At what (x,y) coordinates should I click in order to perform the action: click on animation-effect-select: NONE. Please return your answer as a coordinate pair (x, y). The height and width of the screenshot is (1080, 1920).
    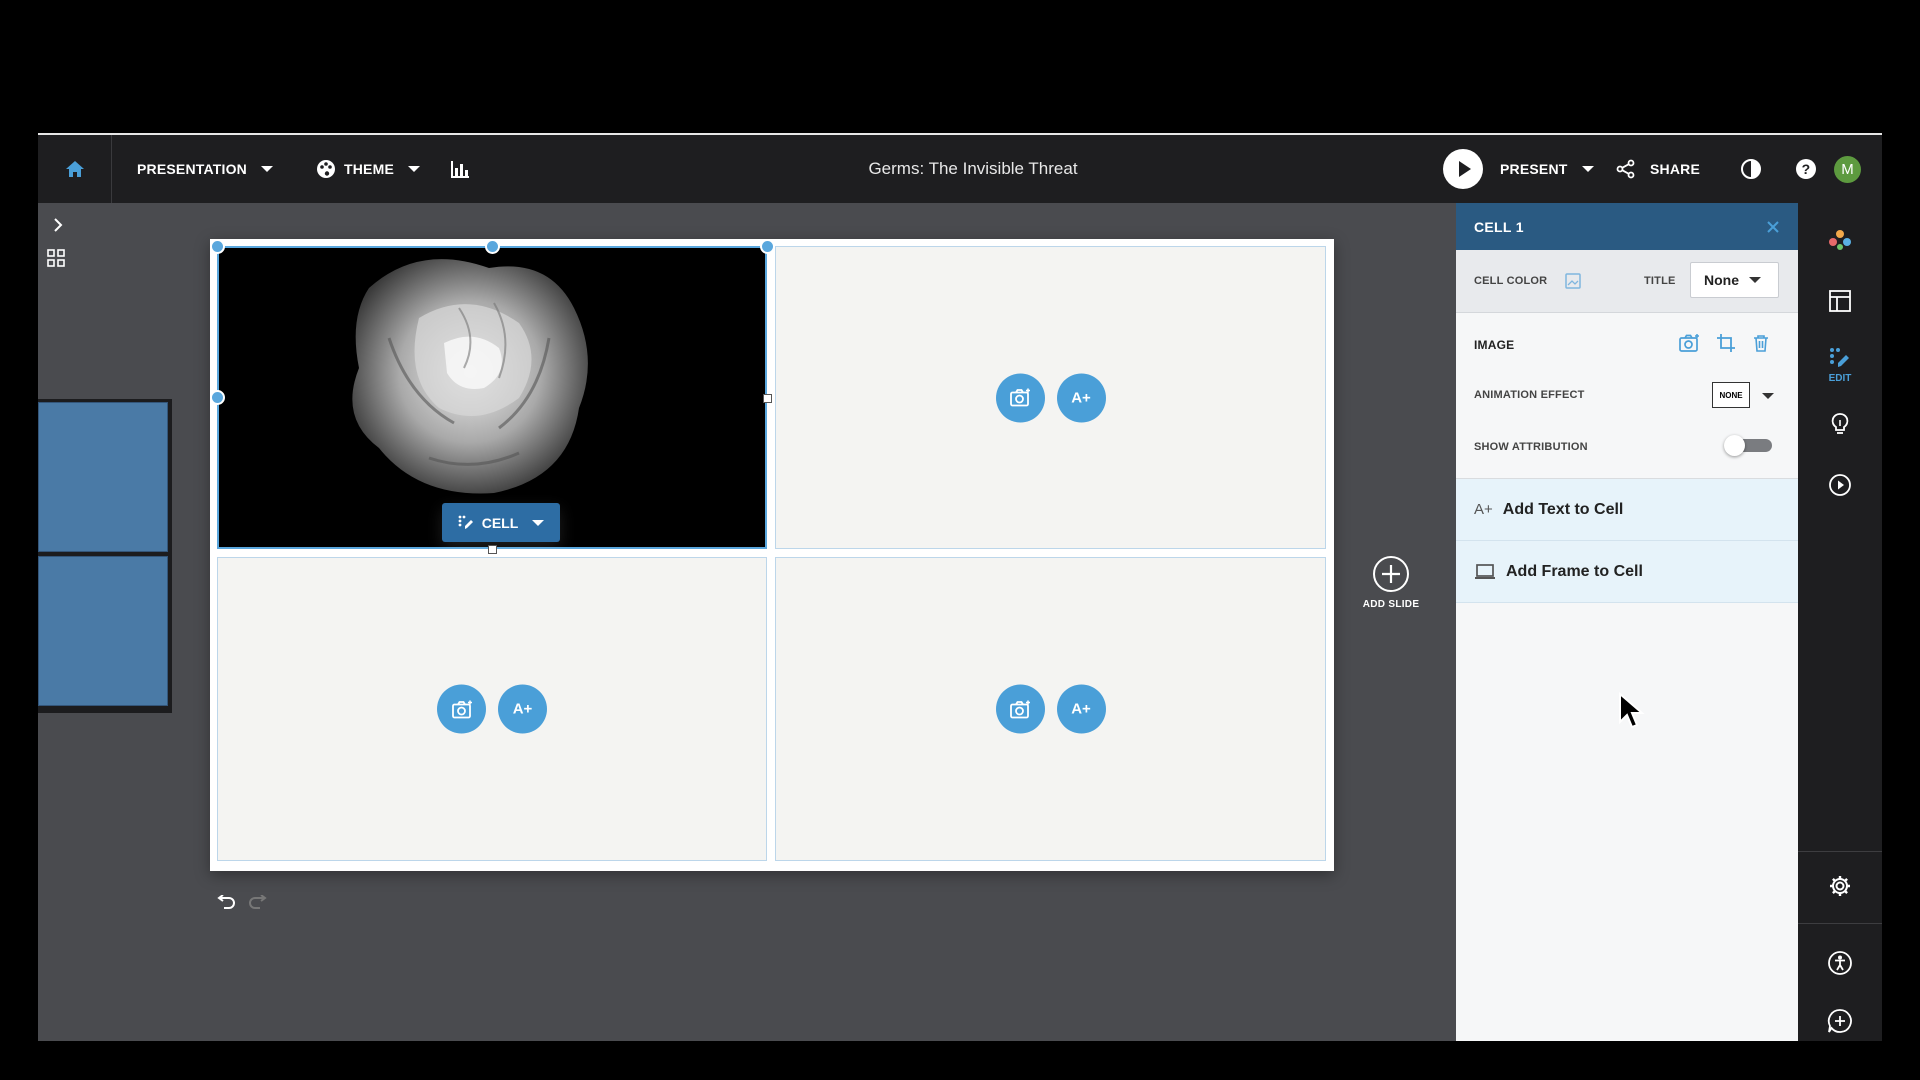
    Looking at the image, I should click on (1731, 395).